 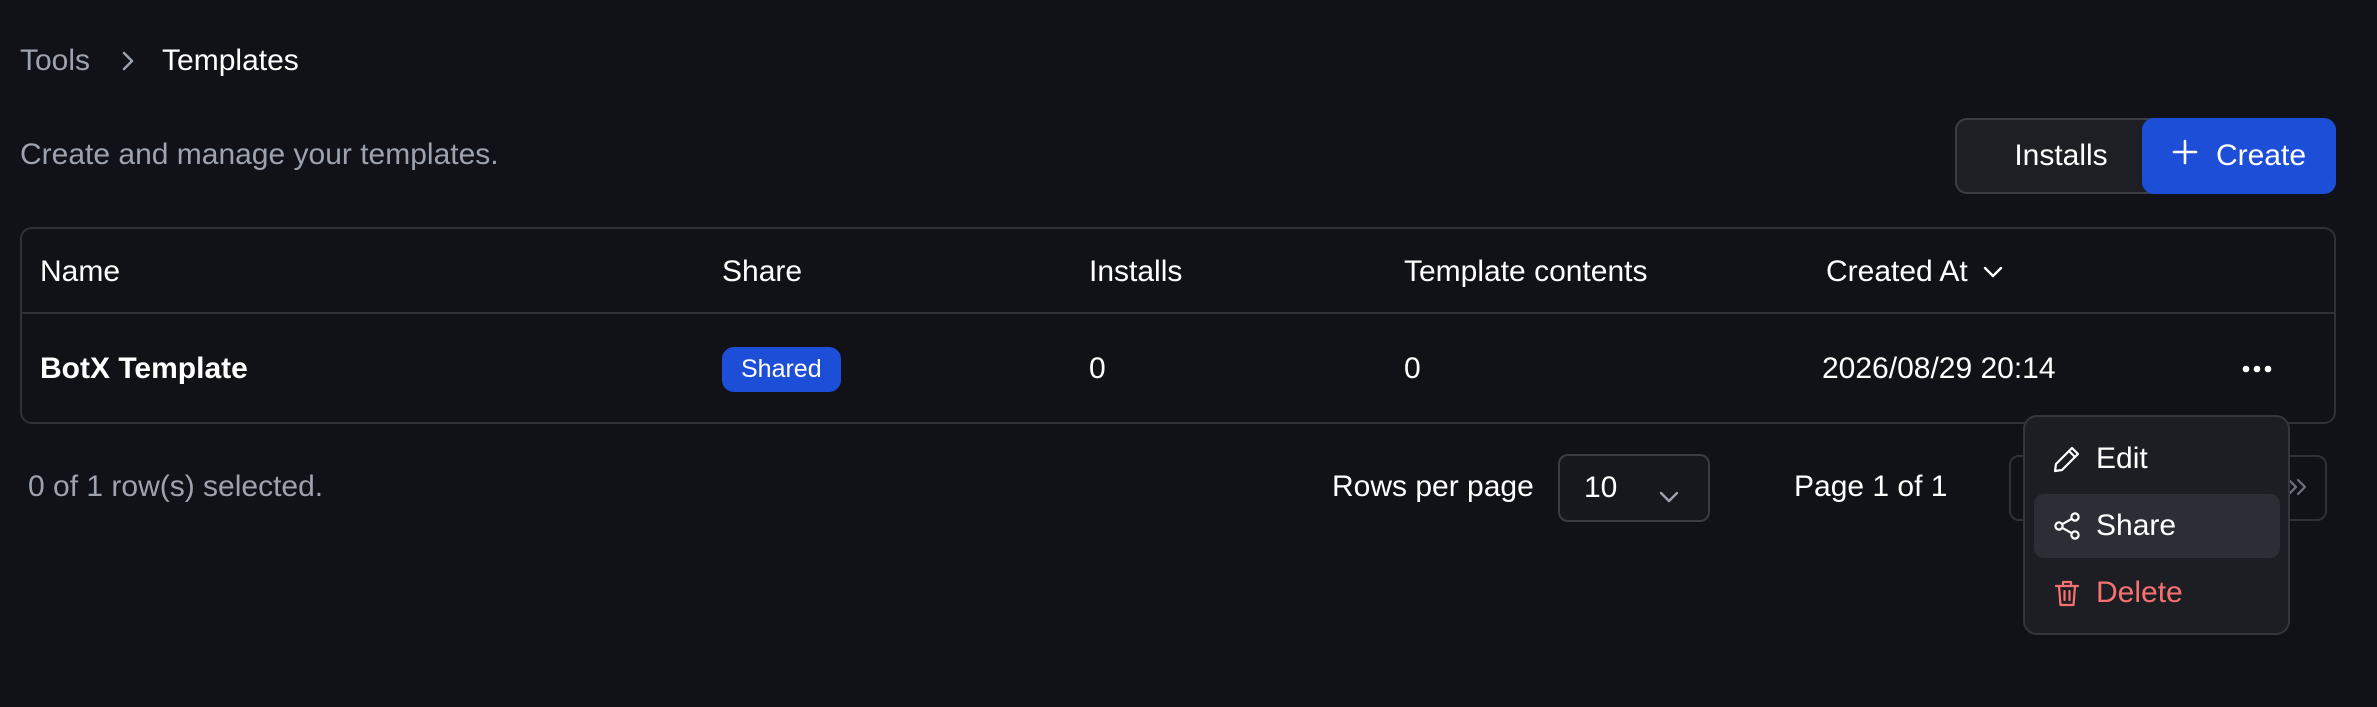 I want to click on rows-per-page-value: 10, so click(x=1601, y=487).